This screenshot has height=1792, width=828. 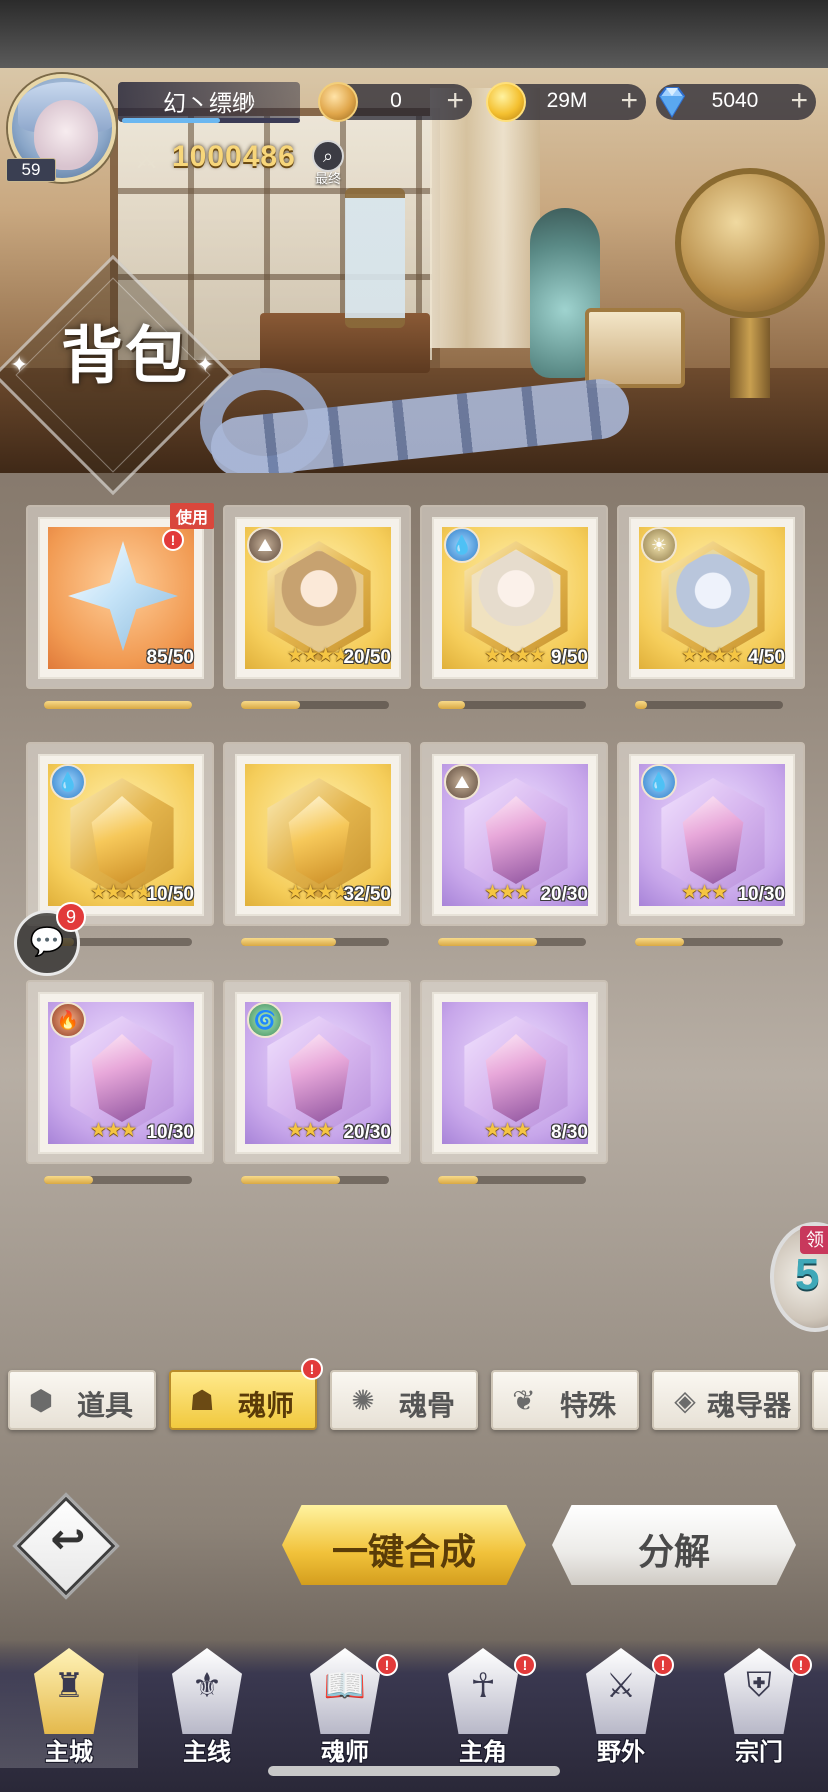 I want to click on inventory-item: ⛰ ★★★★ 20/50, so click(x=318, y=618).